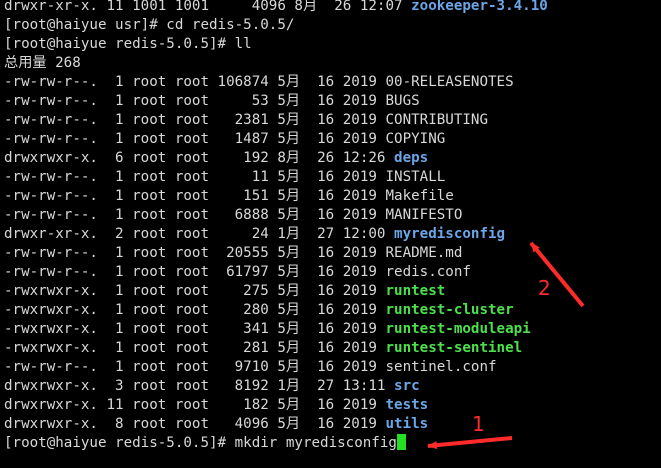  What do you see at coordinates (195, 177) in the screenshot?
I see `line-text: -rw-rw-r--. 1 root root 11 5月 16 2019` at bounding box center [195, 177].